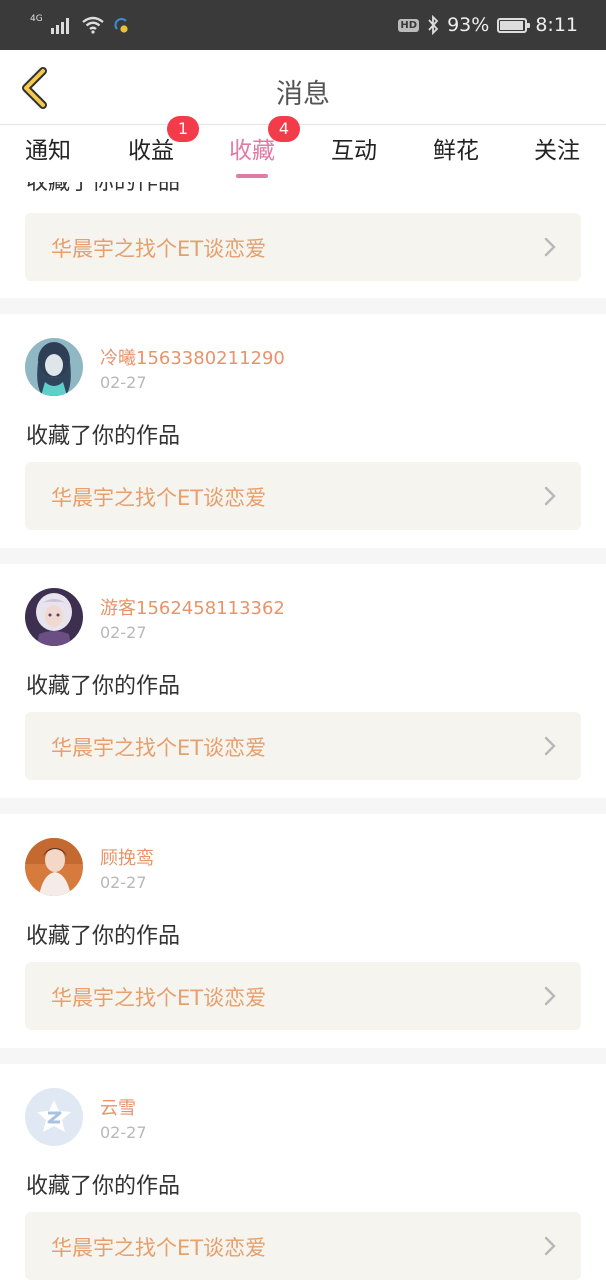  I want to click on tab-label: 鲜花, so click(456, 151).